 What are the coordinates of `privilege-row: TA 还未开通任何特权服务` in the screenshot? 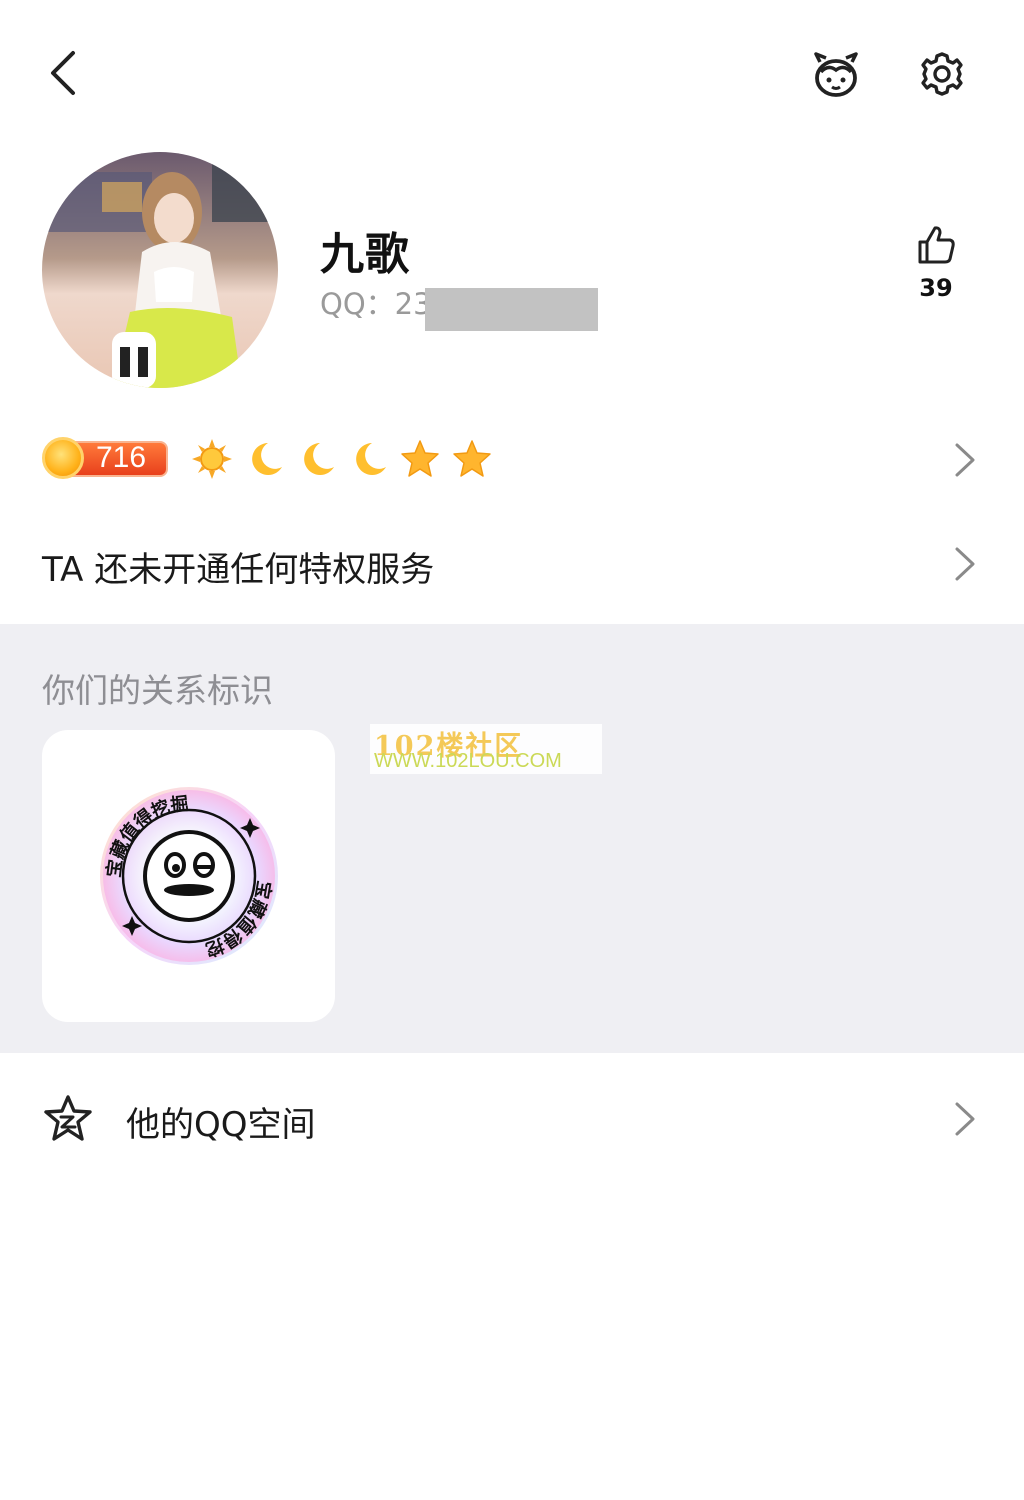 It's located at (512, 564).